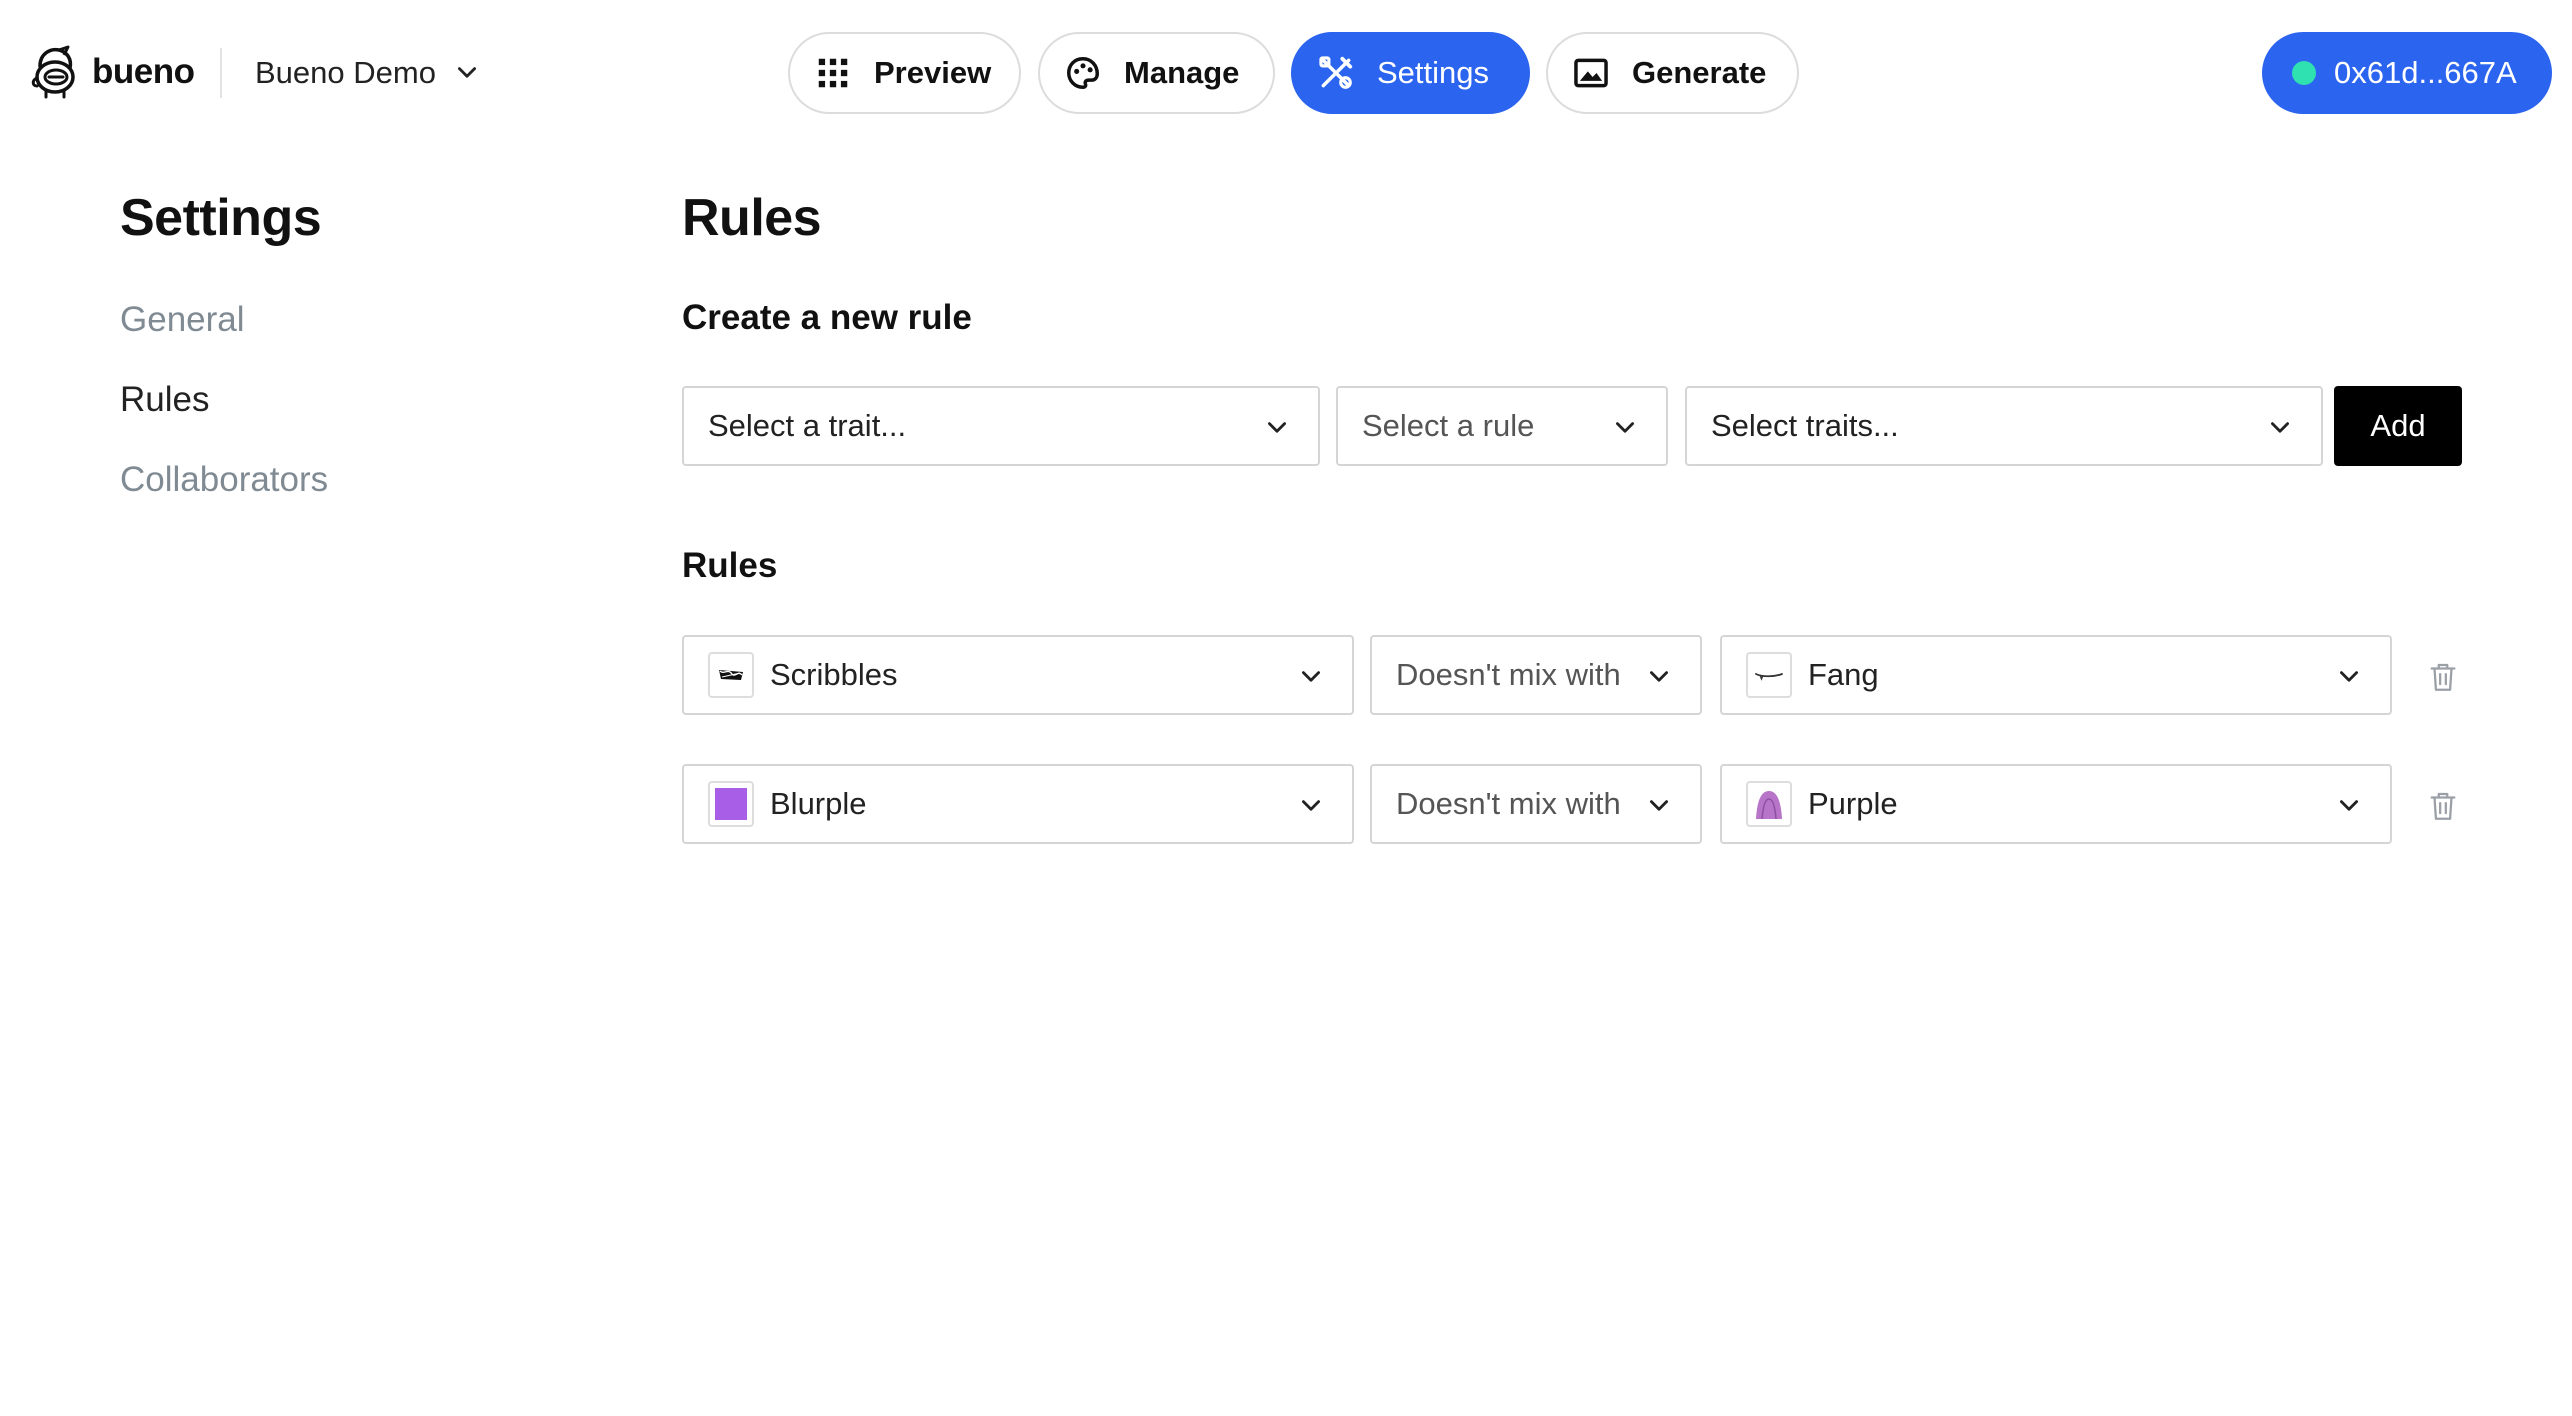 This screenshot has width=2572, height=1416. What do you see at coordinates (2398, 426) in the screenshot?
I see `add-rule-button: Add` at bounding box center [2398, 426].